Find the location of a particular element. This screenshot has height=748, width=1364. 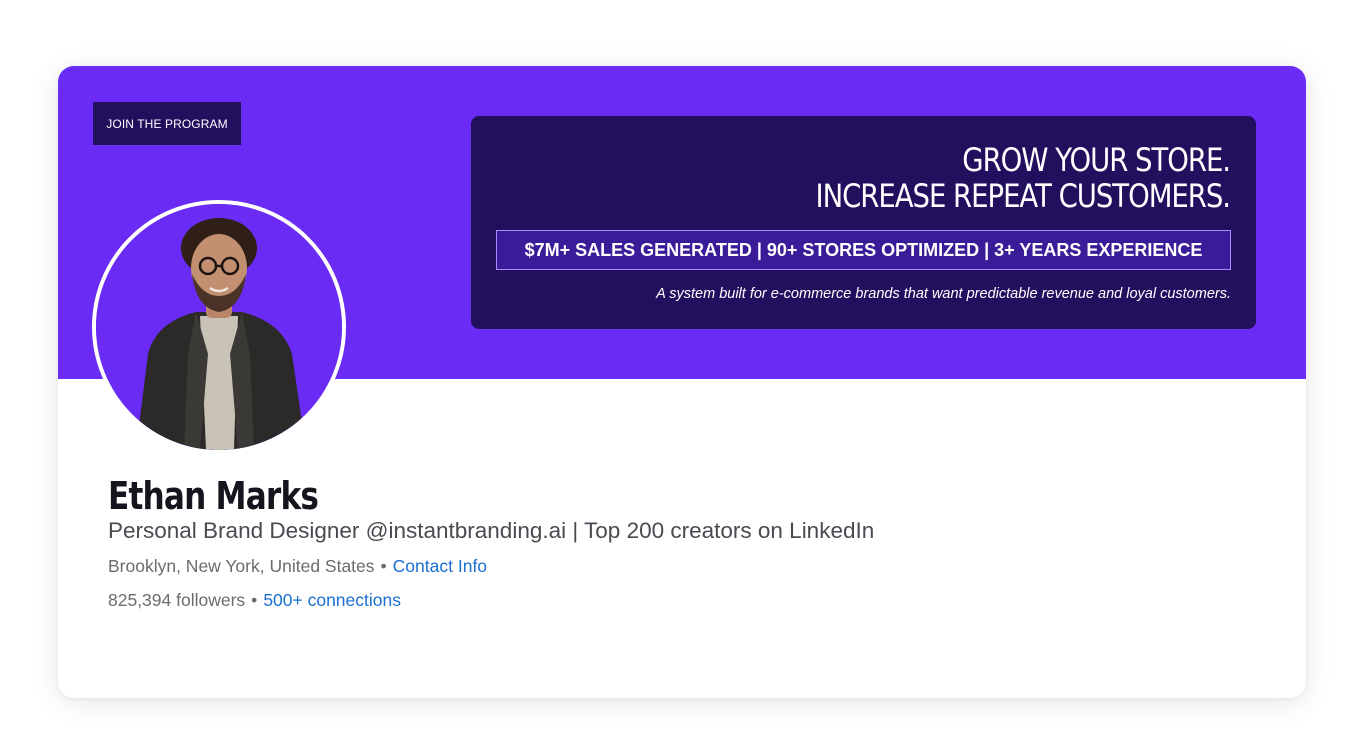

contact-info-link: Contact Info is located at coordinates (440, 566).